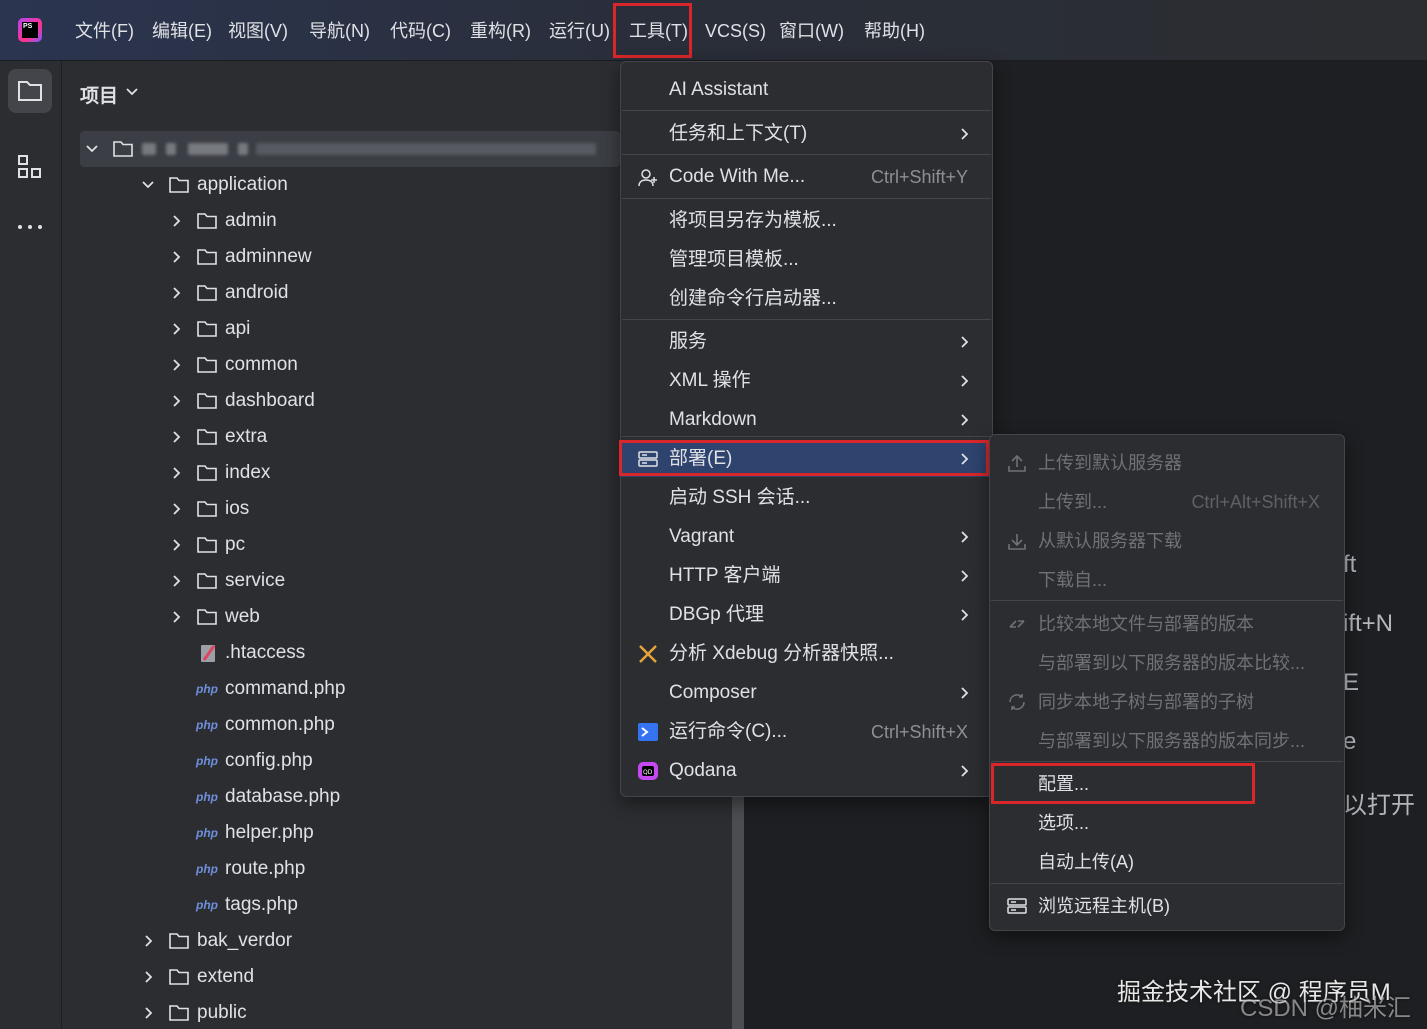 This screenshot has width=1427, height=1029. What do you see at coordinates (702, 536) in the screenshot?
I see `tools-menu-item-label: Vagrant` at bounding box center [702, 536].